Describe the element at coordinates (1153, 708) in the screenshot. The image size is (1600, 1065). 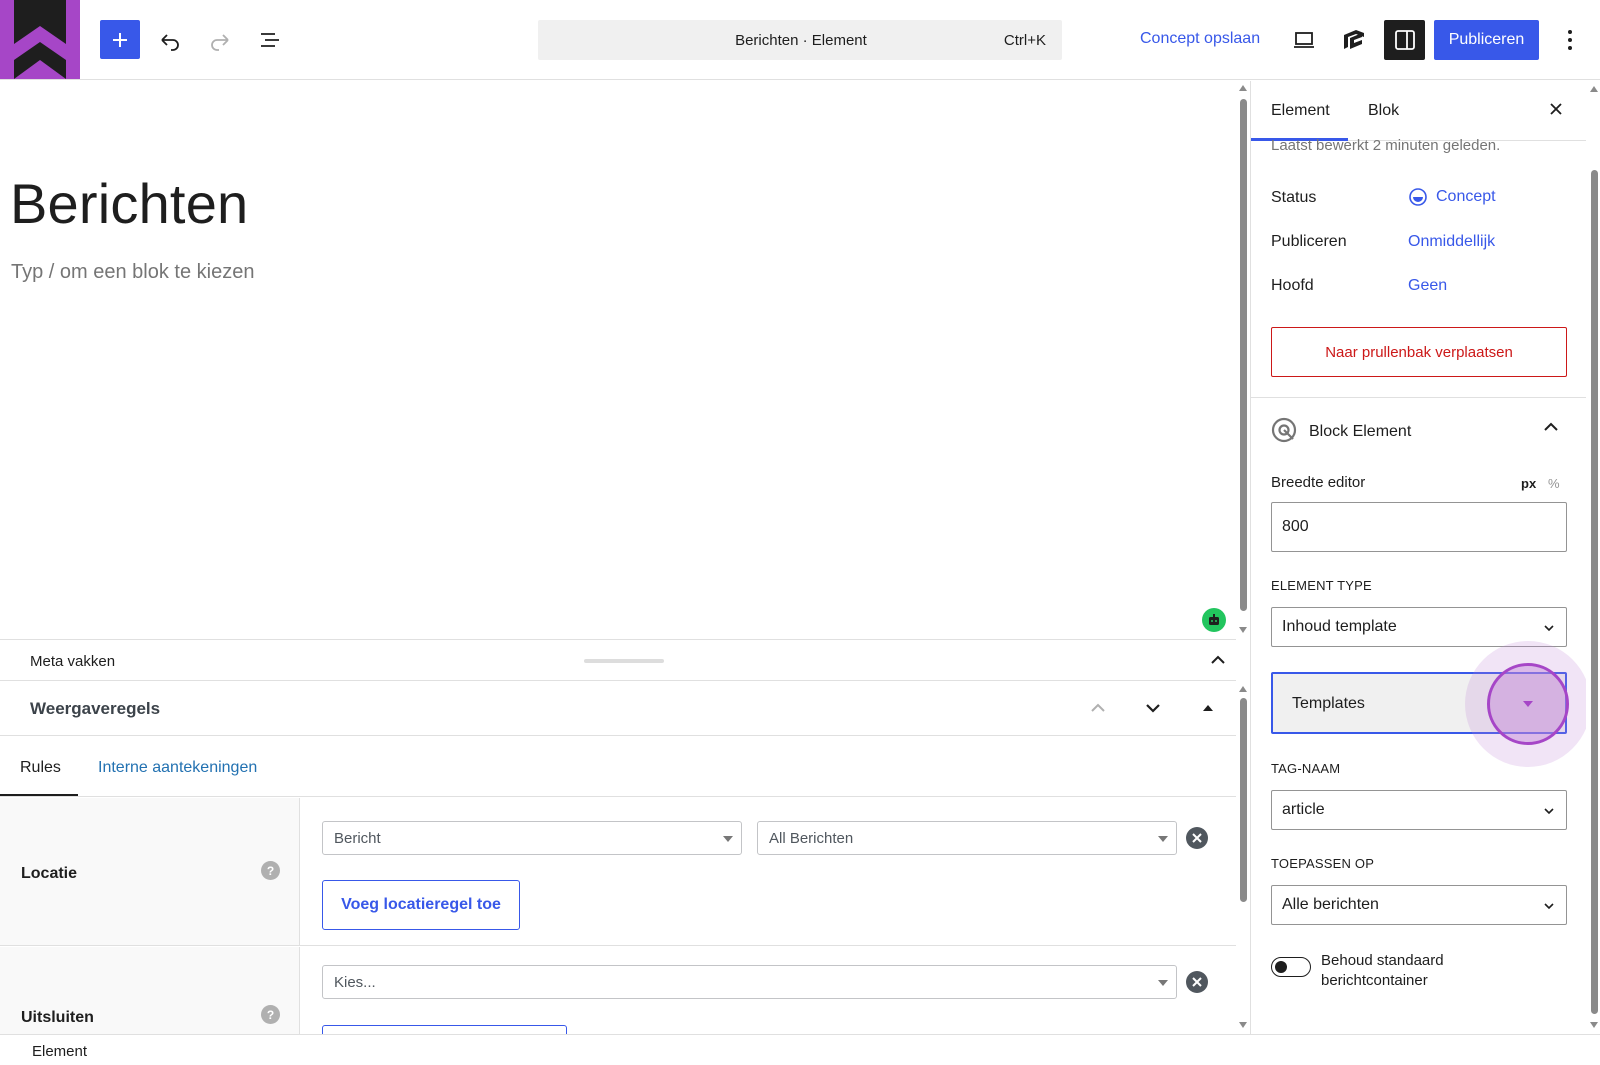
I see `move-down-icon` at that location.